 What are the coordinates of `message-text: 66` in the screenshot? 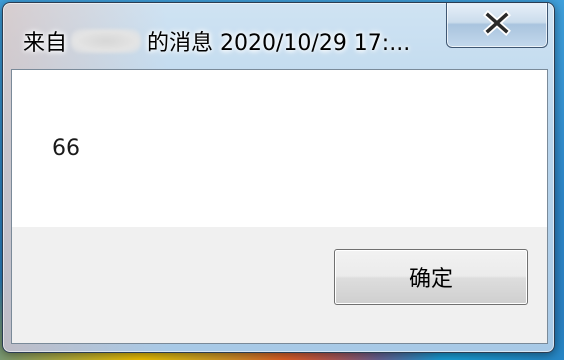 It's located at (66, 148).